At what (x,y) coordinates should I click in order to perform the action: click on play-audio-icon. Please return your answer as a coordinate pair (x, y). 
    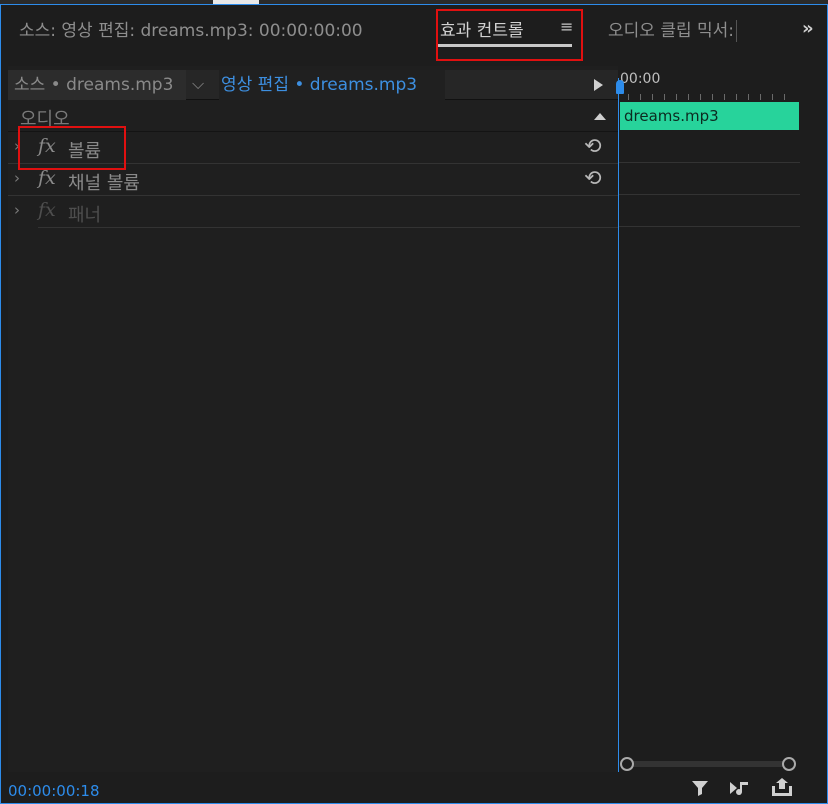
    Looking at the image, I should click on (741, 790).